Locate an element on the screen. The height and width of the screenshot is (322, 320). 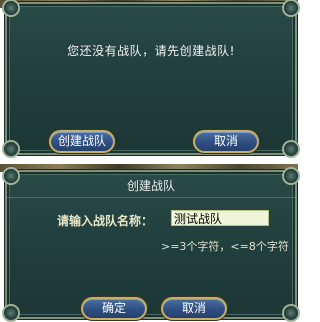
team-name-label: 请输入战队名称： is located at coordinates (105, 221).